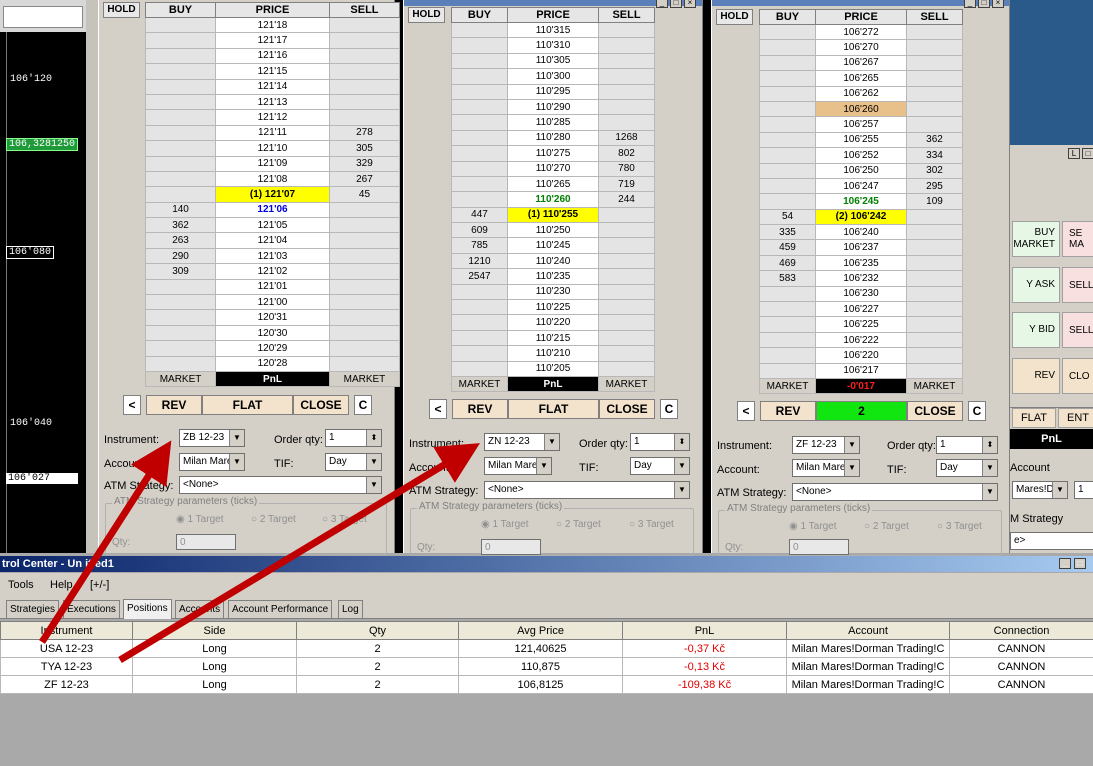 The image size is (1093, 766). What do you see at coordinates (826, 468) in the screenshot?
I see `account-select: Milan Mare ▼` at bounding box center [826, 468].